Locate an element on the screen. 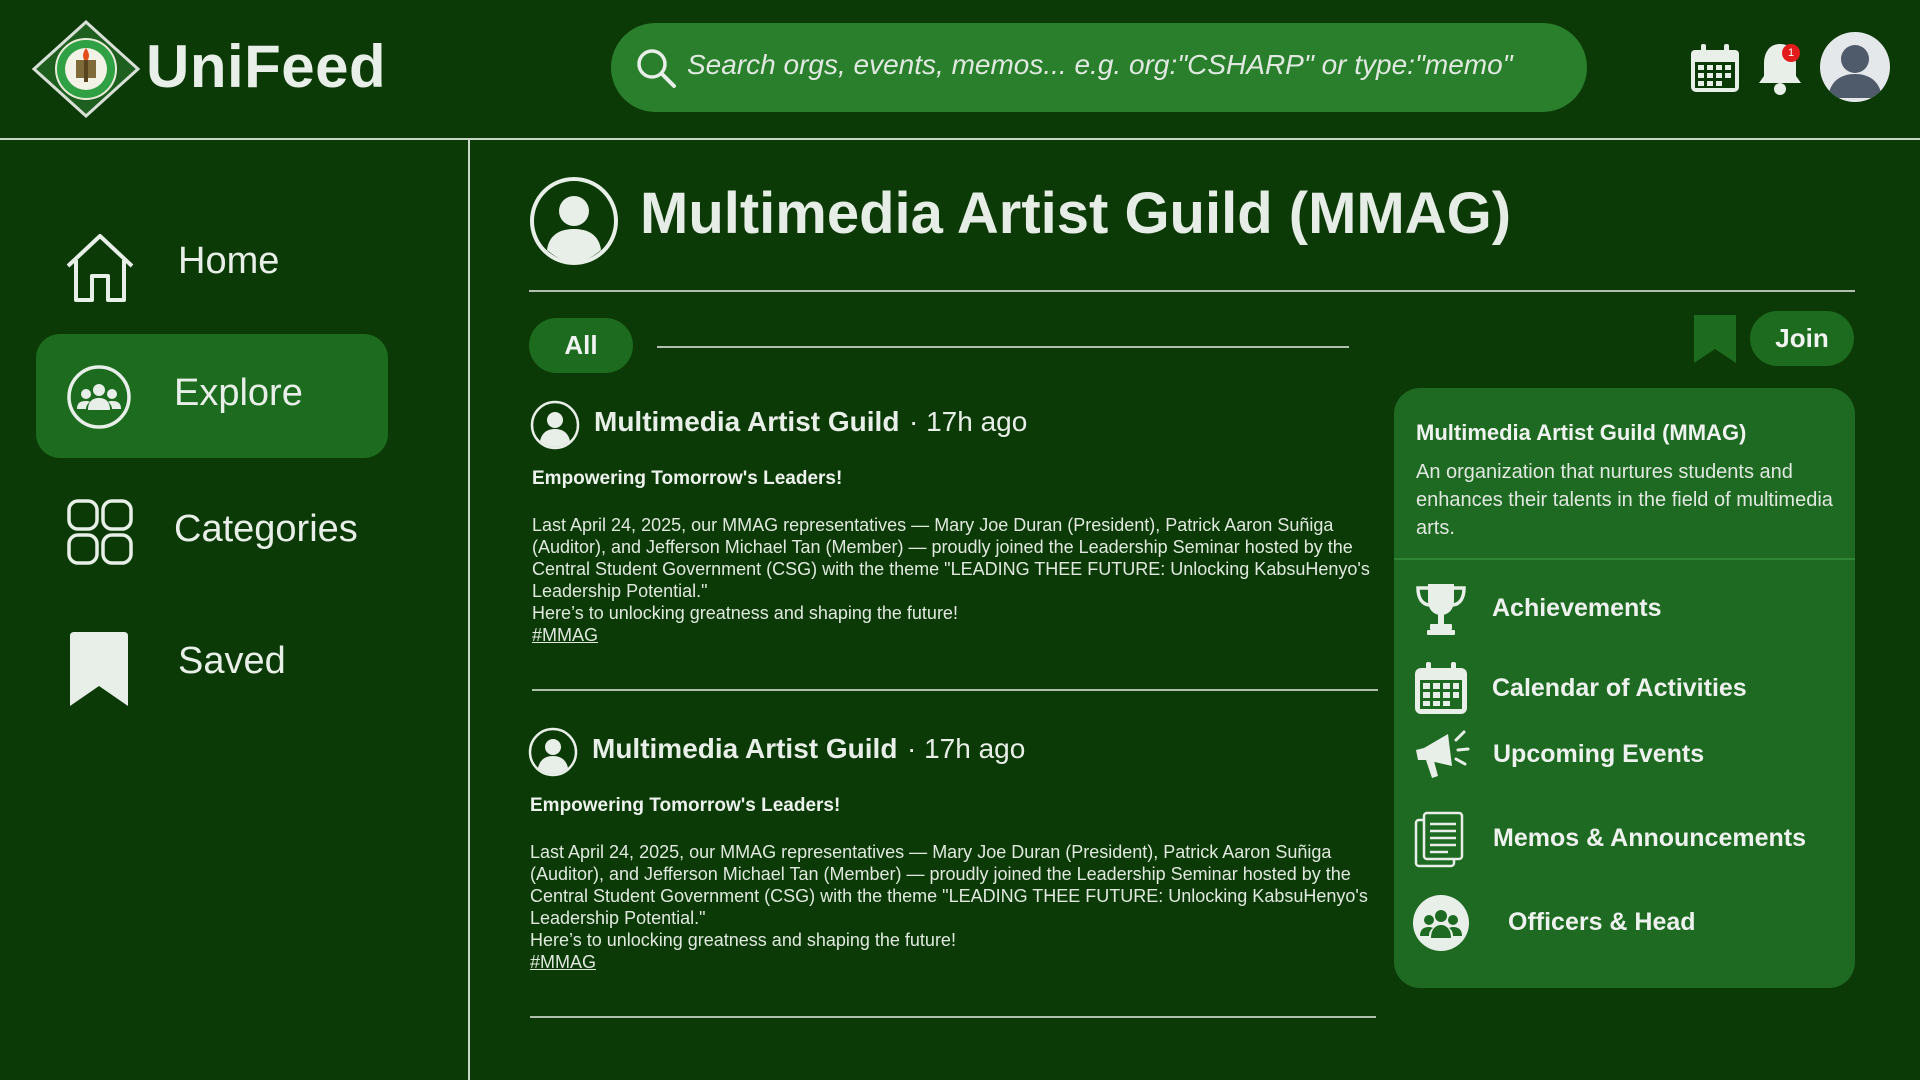  card-link-achievements: Achievements is located at coordinates (1627, 609).